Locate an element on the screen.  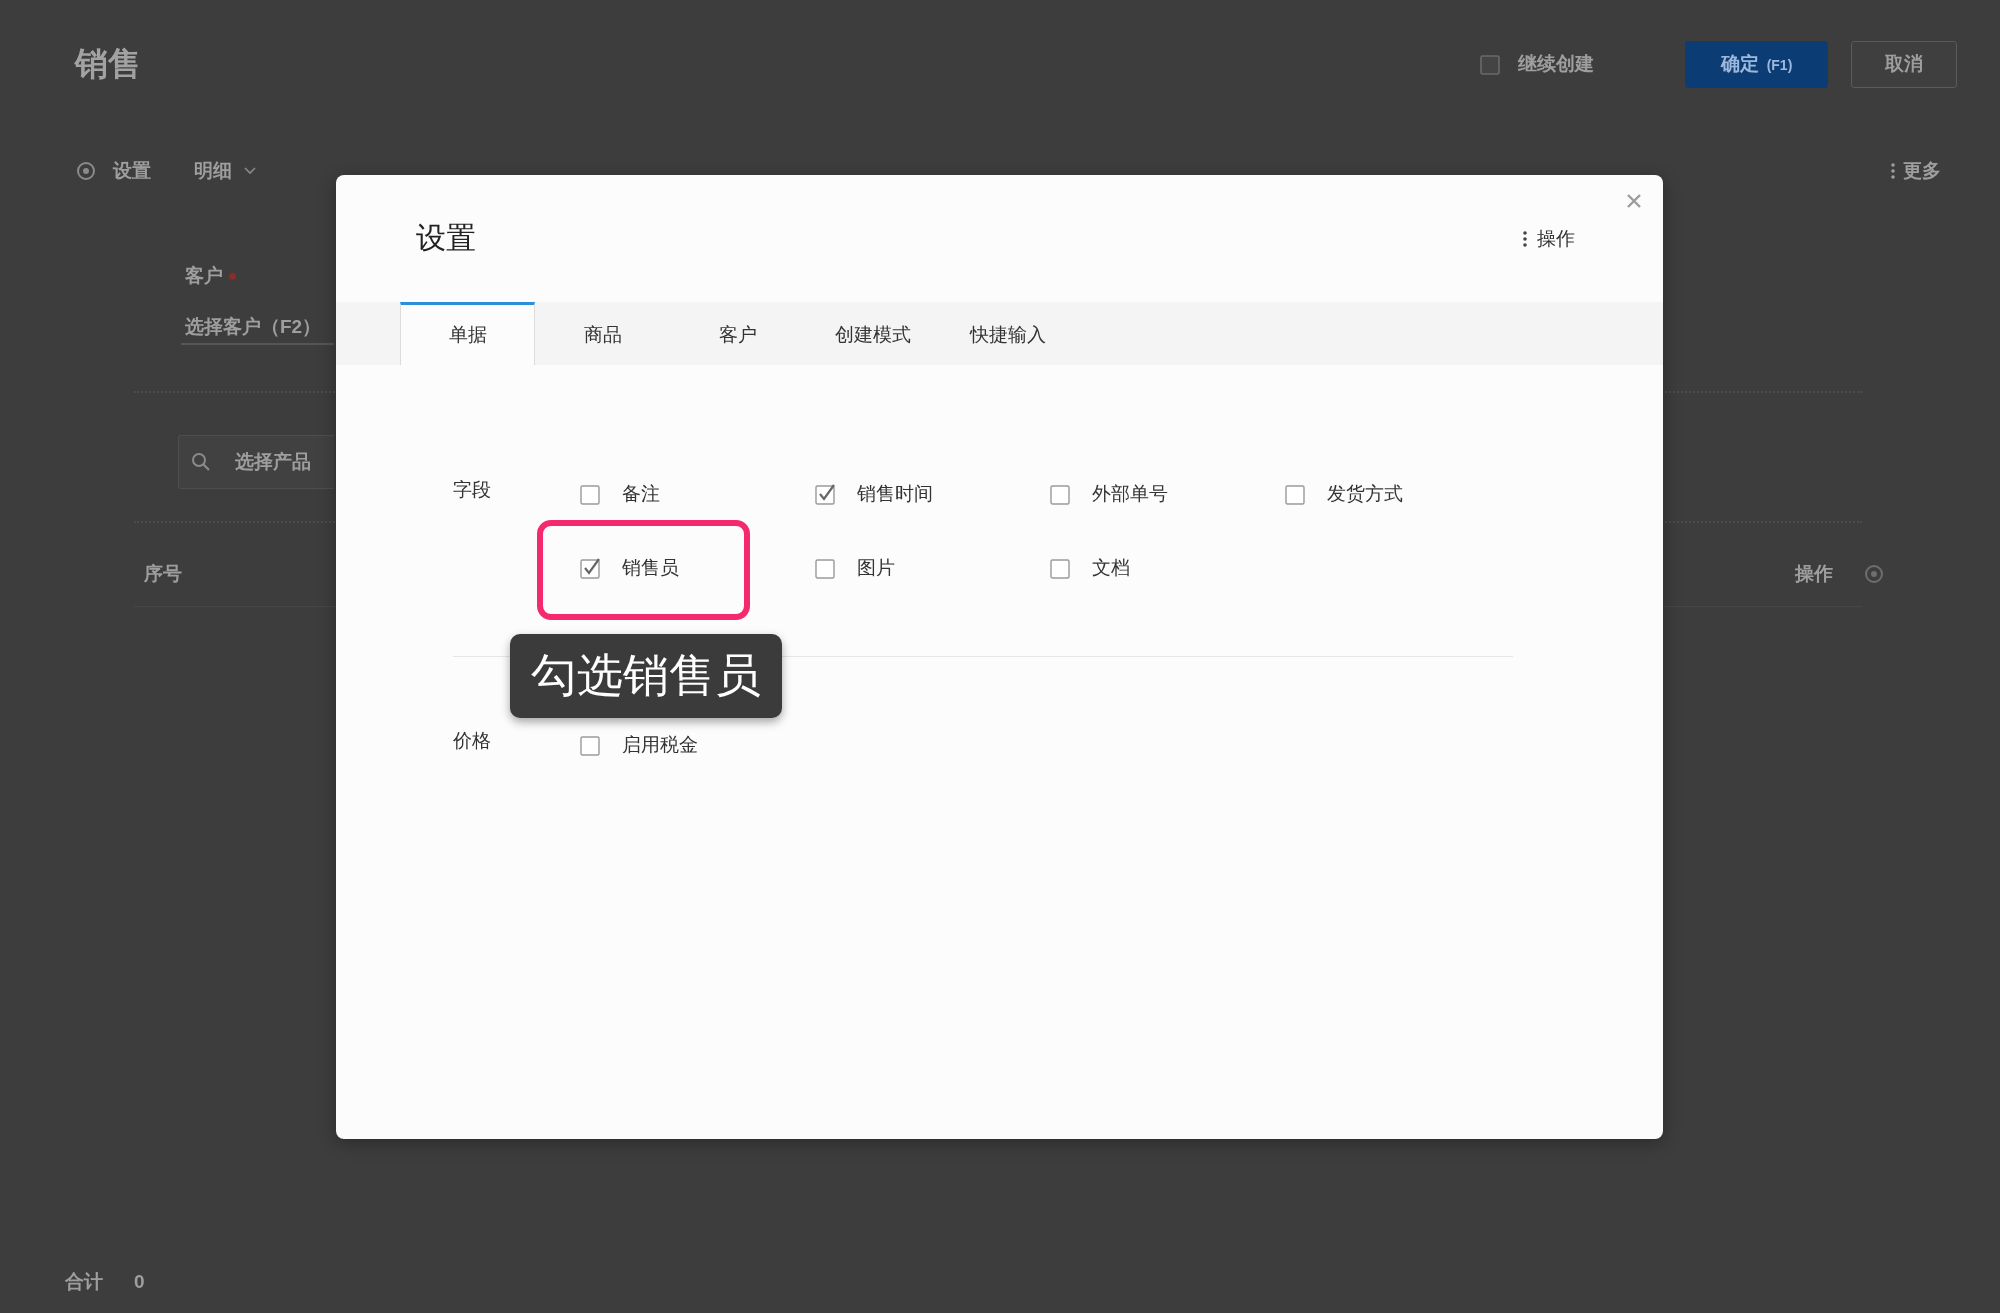
option-label: 文档 is located at coordinates (1111, 568).